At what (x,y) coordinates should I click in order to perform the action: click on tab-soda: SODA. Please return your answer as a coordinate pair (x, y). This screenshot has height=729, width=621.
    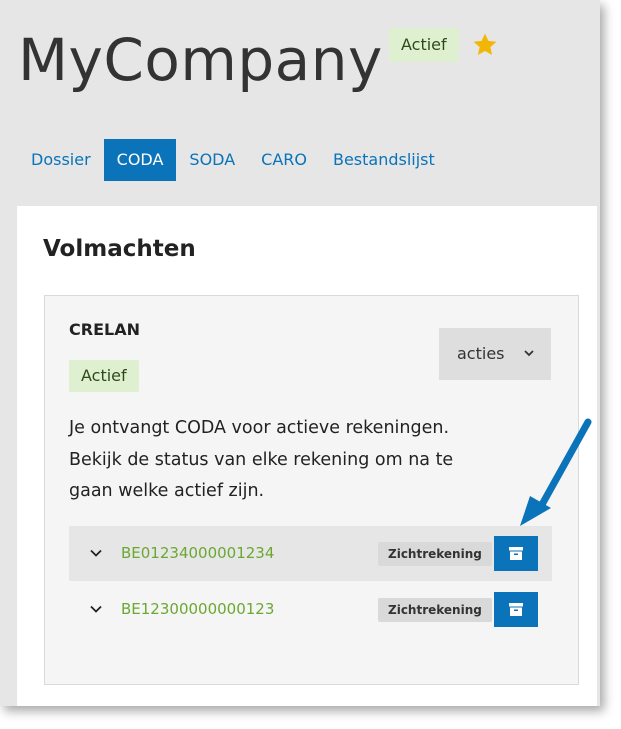
    Looking at the image, I should click on (212, 160).